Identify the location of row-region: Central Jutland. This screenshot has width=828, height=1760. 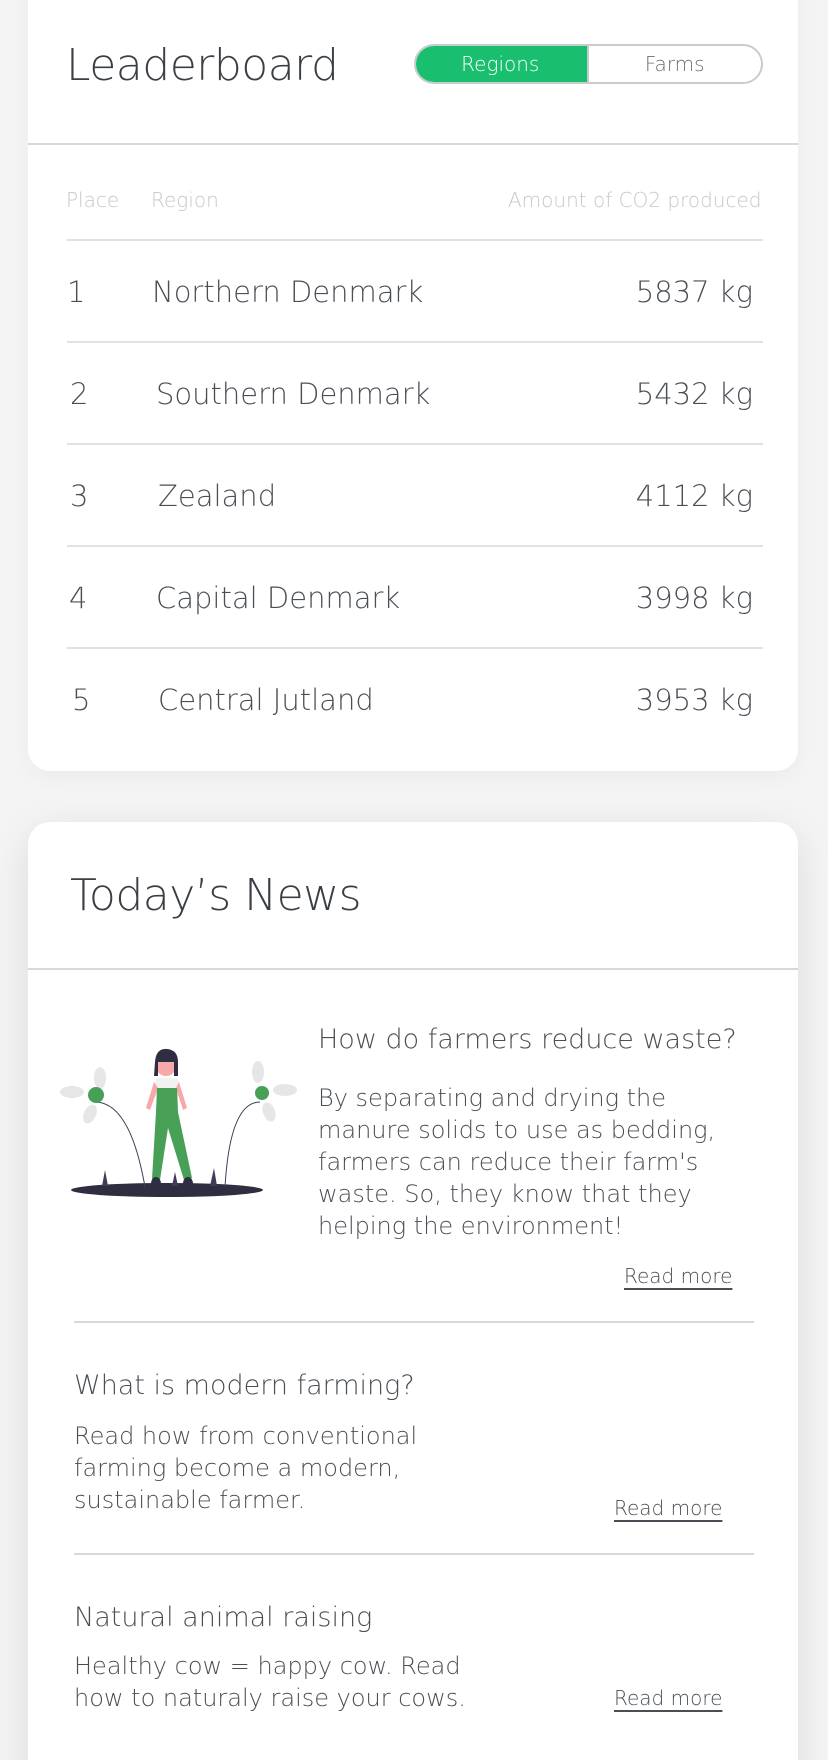
(266, 700).